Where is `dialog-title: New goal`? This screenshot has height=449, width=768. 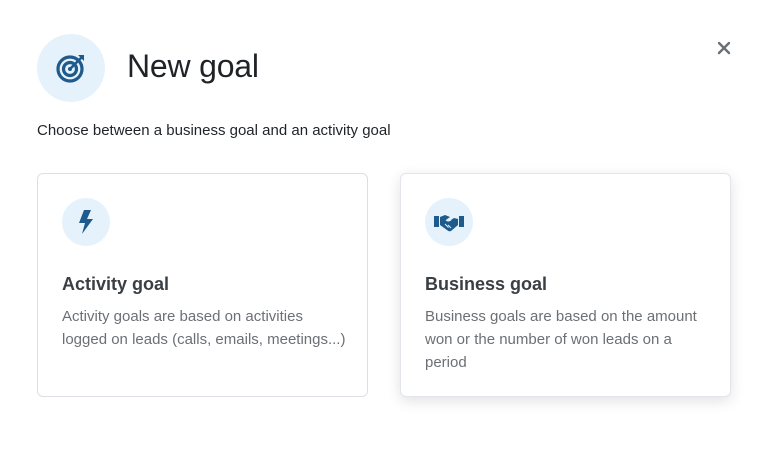 dialog-title: New goal is located at coordinates (193, 66).